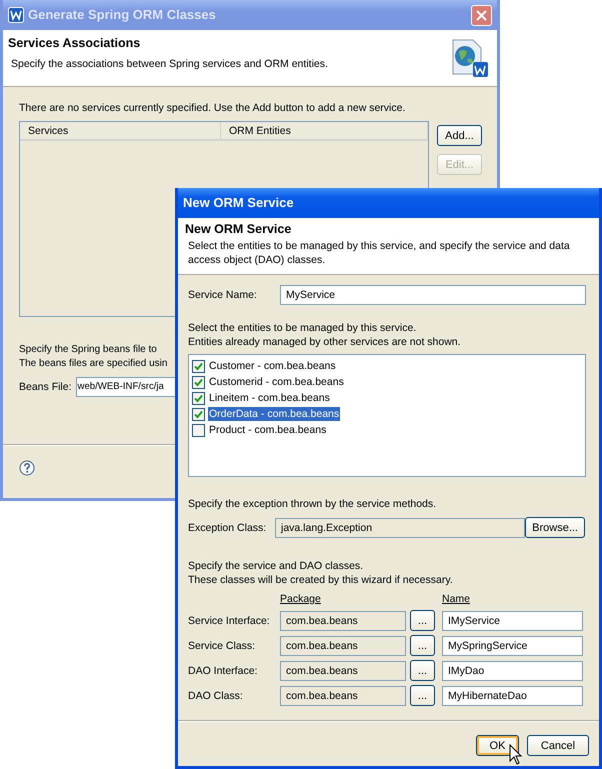 This screenshot has width=602, height=769. I want to click on info-text: Specify the Spring beans file to, so click(88, 350).